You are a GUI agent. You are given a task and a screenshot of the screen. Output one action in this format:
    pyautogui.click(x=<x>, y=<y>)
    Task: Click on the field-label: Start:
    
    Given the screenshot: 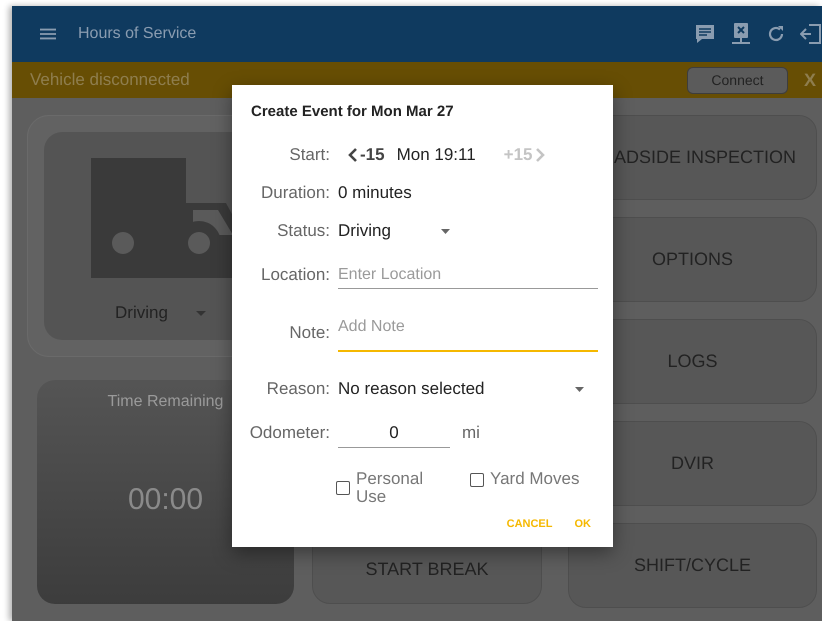 What is the action you would take?
    pyautogui.click(x=309, y=155)
    